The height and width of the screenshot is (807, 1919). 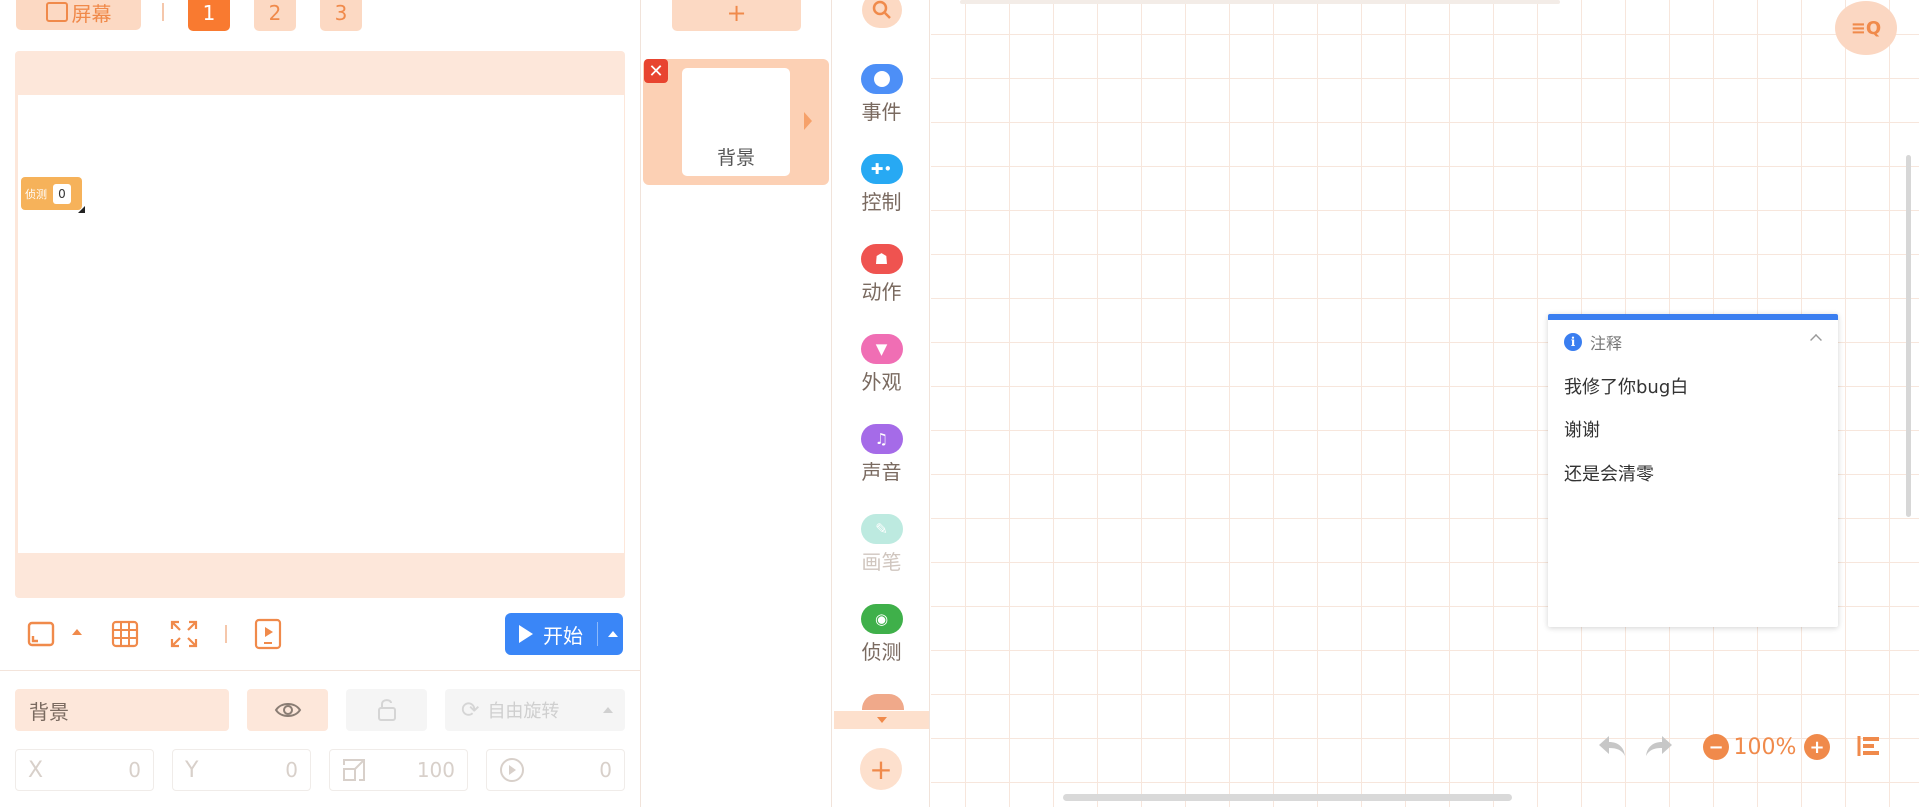 I want to click on category-label: 控制, so click(x=881, y=202).